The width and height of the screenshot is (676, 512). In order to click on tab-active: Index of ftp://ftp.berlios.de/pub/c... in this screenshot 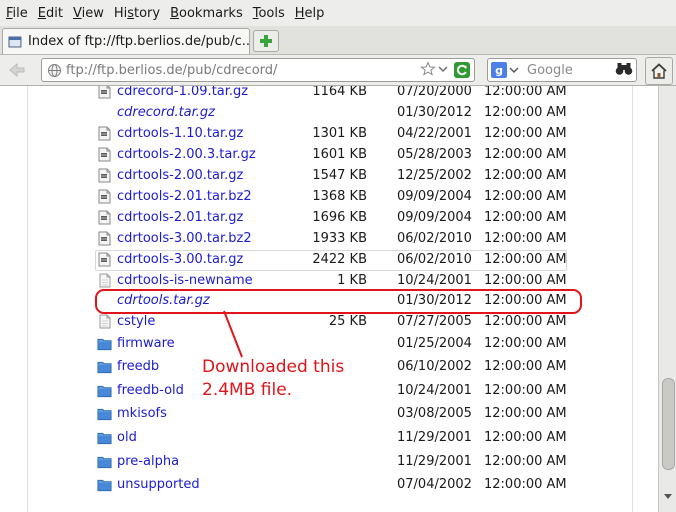, I will do `click(126, 41)`.